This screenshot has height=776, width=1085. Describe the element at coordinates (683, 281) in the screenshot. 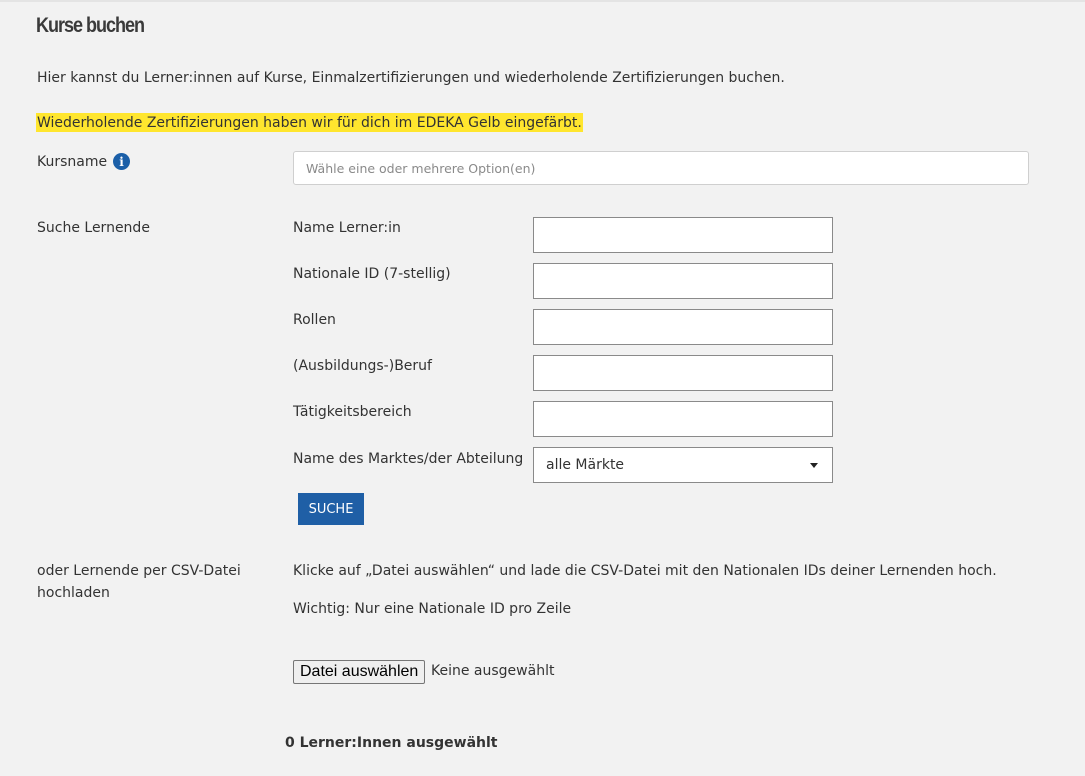

I see `national-id-input` at that location.